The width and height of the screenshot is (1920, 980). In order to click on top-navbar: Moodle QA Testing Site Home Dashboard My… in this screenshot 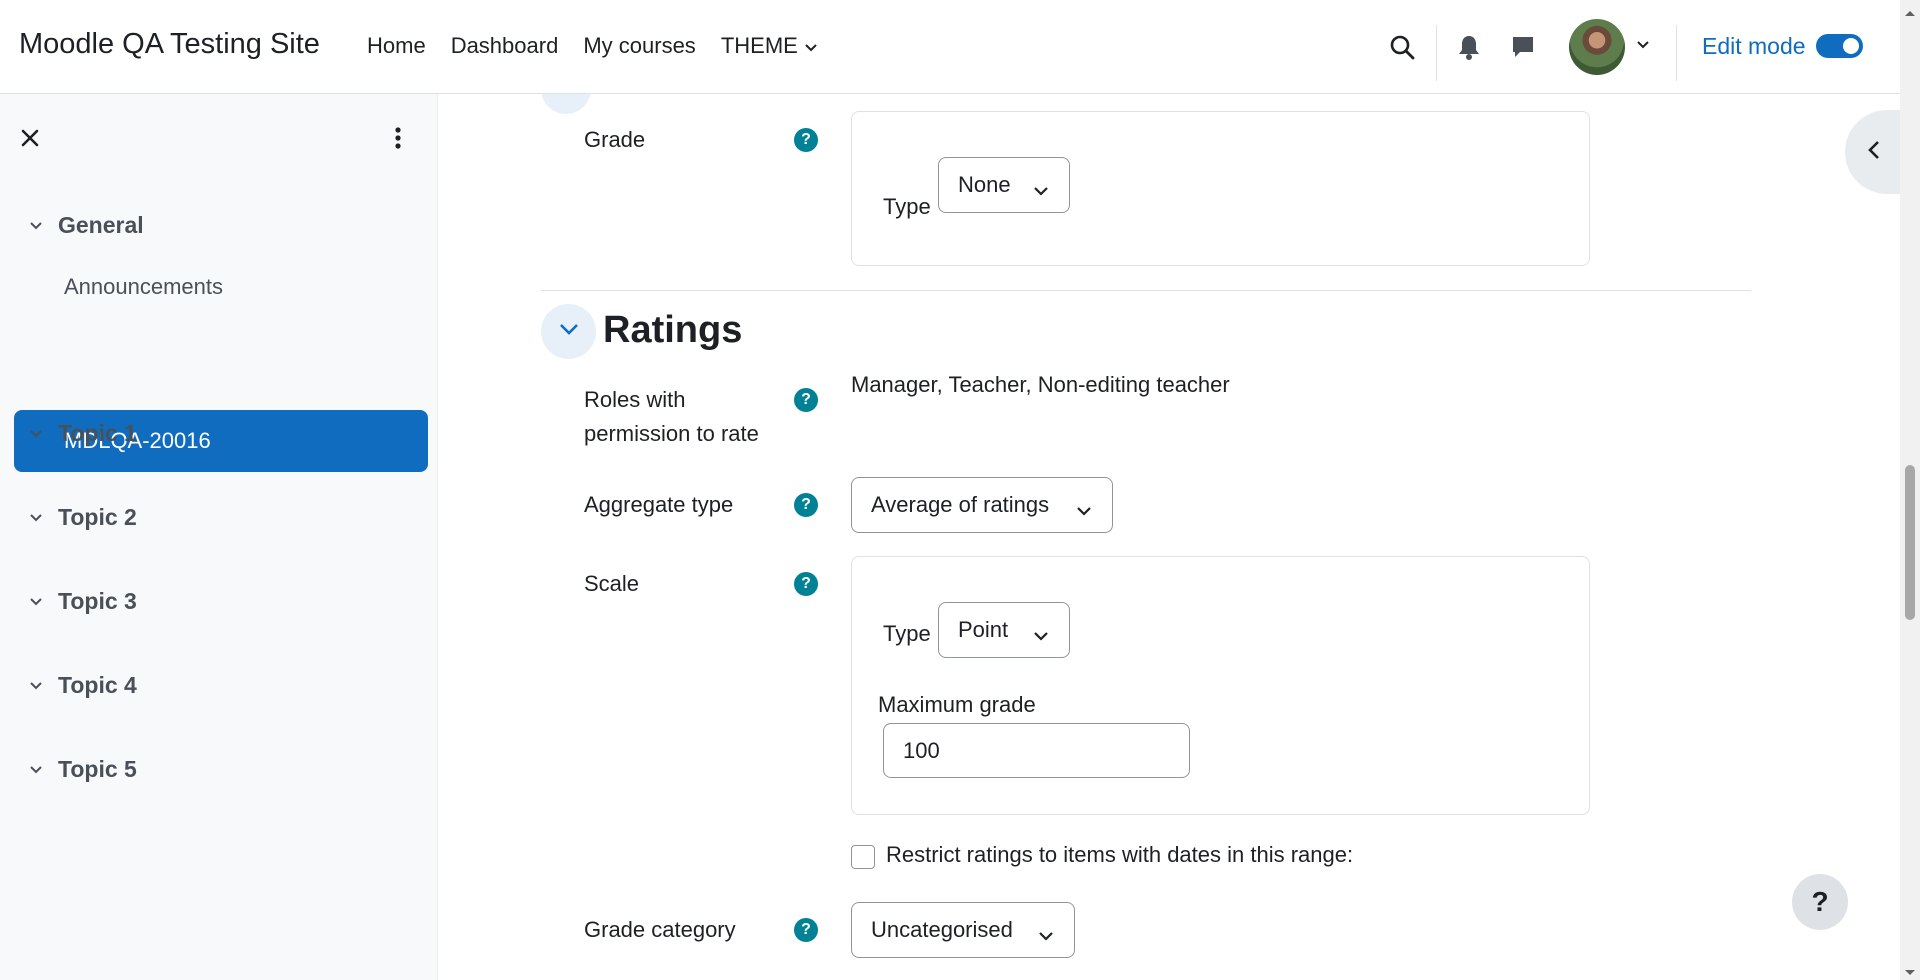, I will do `click(950, 47)`.